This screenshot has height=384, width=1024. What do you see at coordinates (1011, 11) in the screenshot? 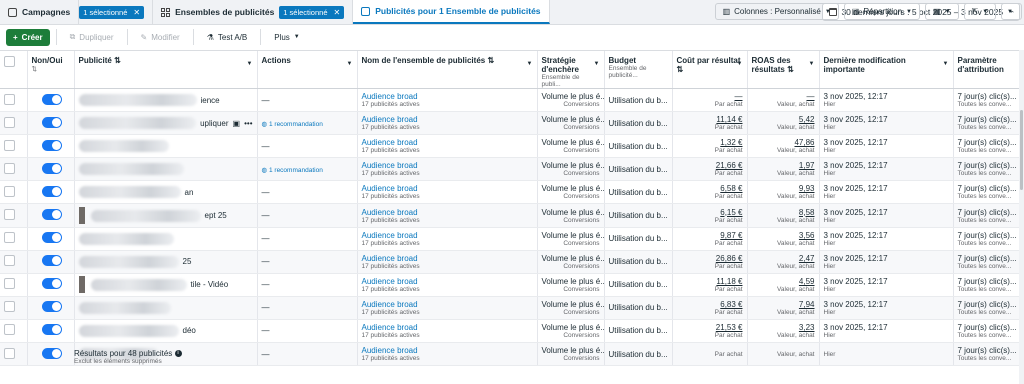
I see `chart-button: ⌁` at bounding box center [1011, 11].